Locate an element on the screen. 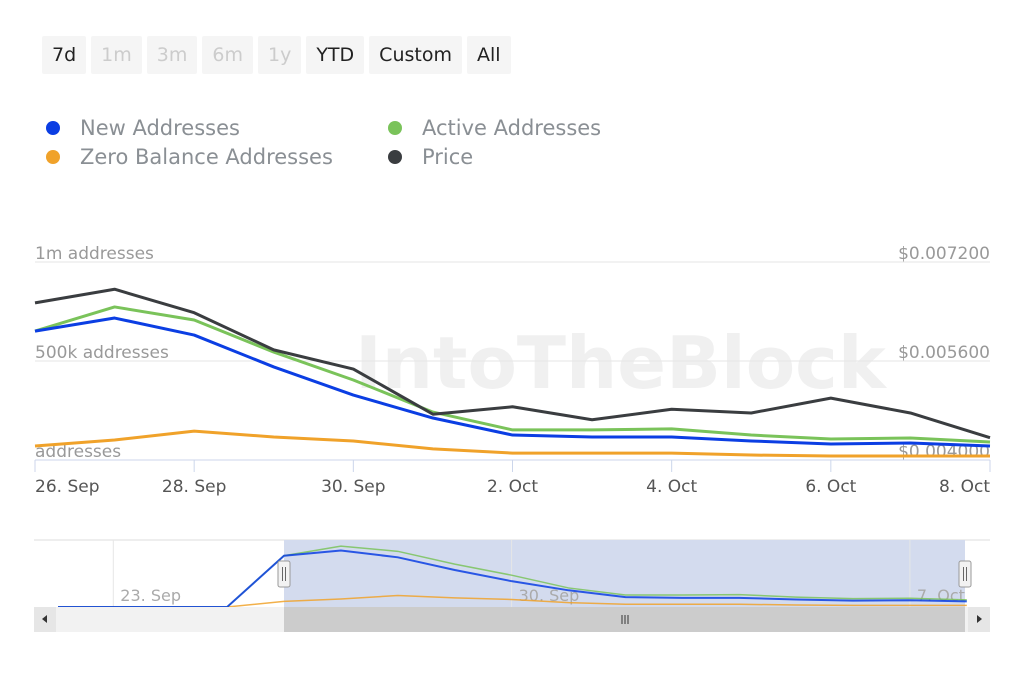 Image resolution: width=1024 pixels, height=683 pixels. left-axis-tick-label: 500k addresses is located at coordinates (102, 353).